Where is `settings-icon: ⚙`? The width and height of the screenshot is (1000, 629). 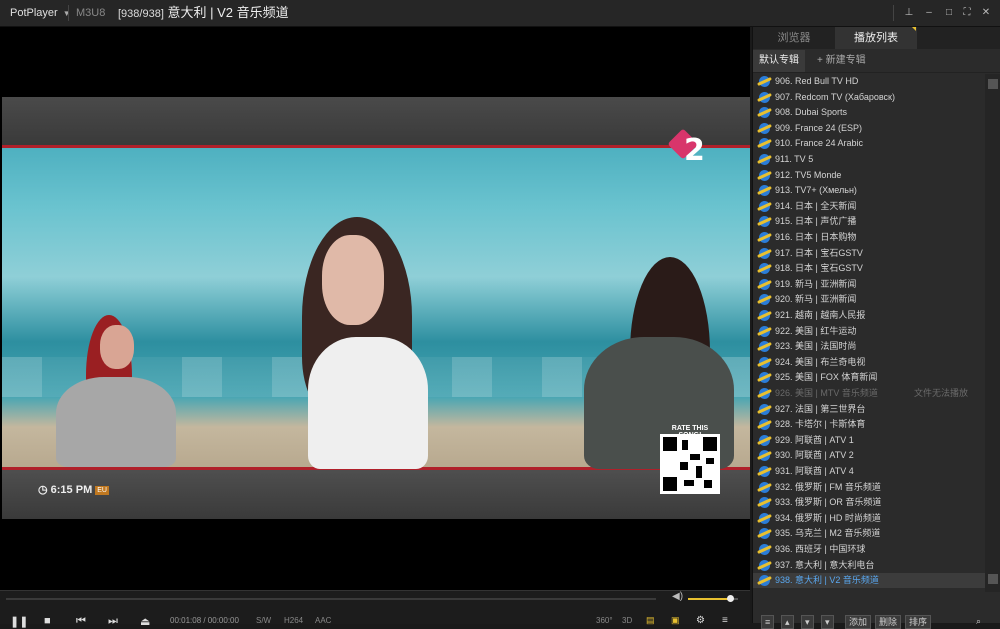 settings-icon: ⚙ is located at coordinates (700, 620).